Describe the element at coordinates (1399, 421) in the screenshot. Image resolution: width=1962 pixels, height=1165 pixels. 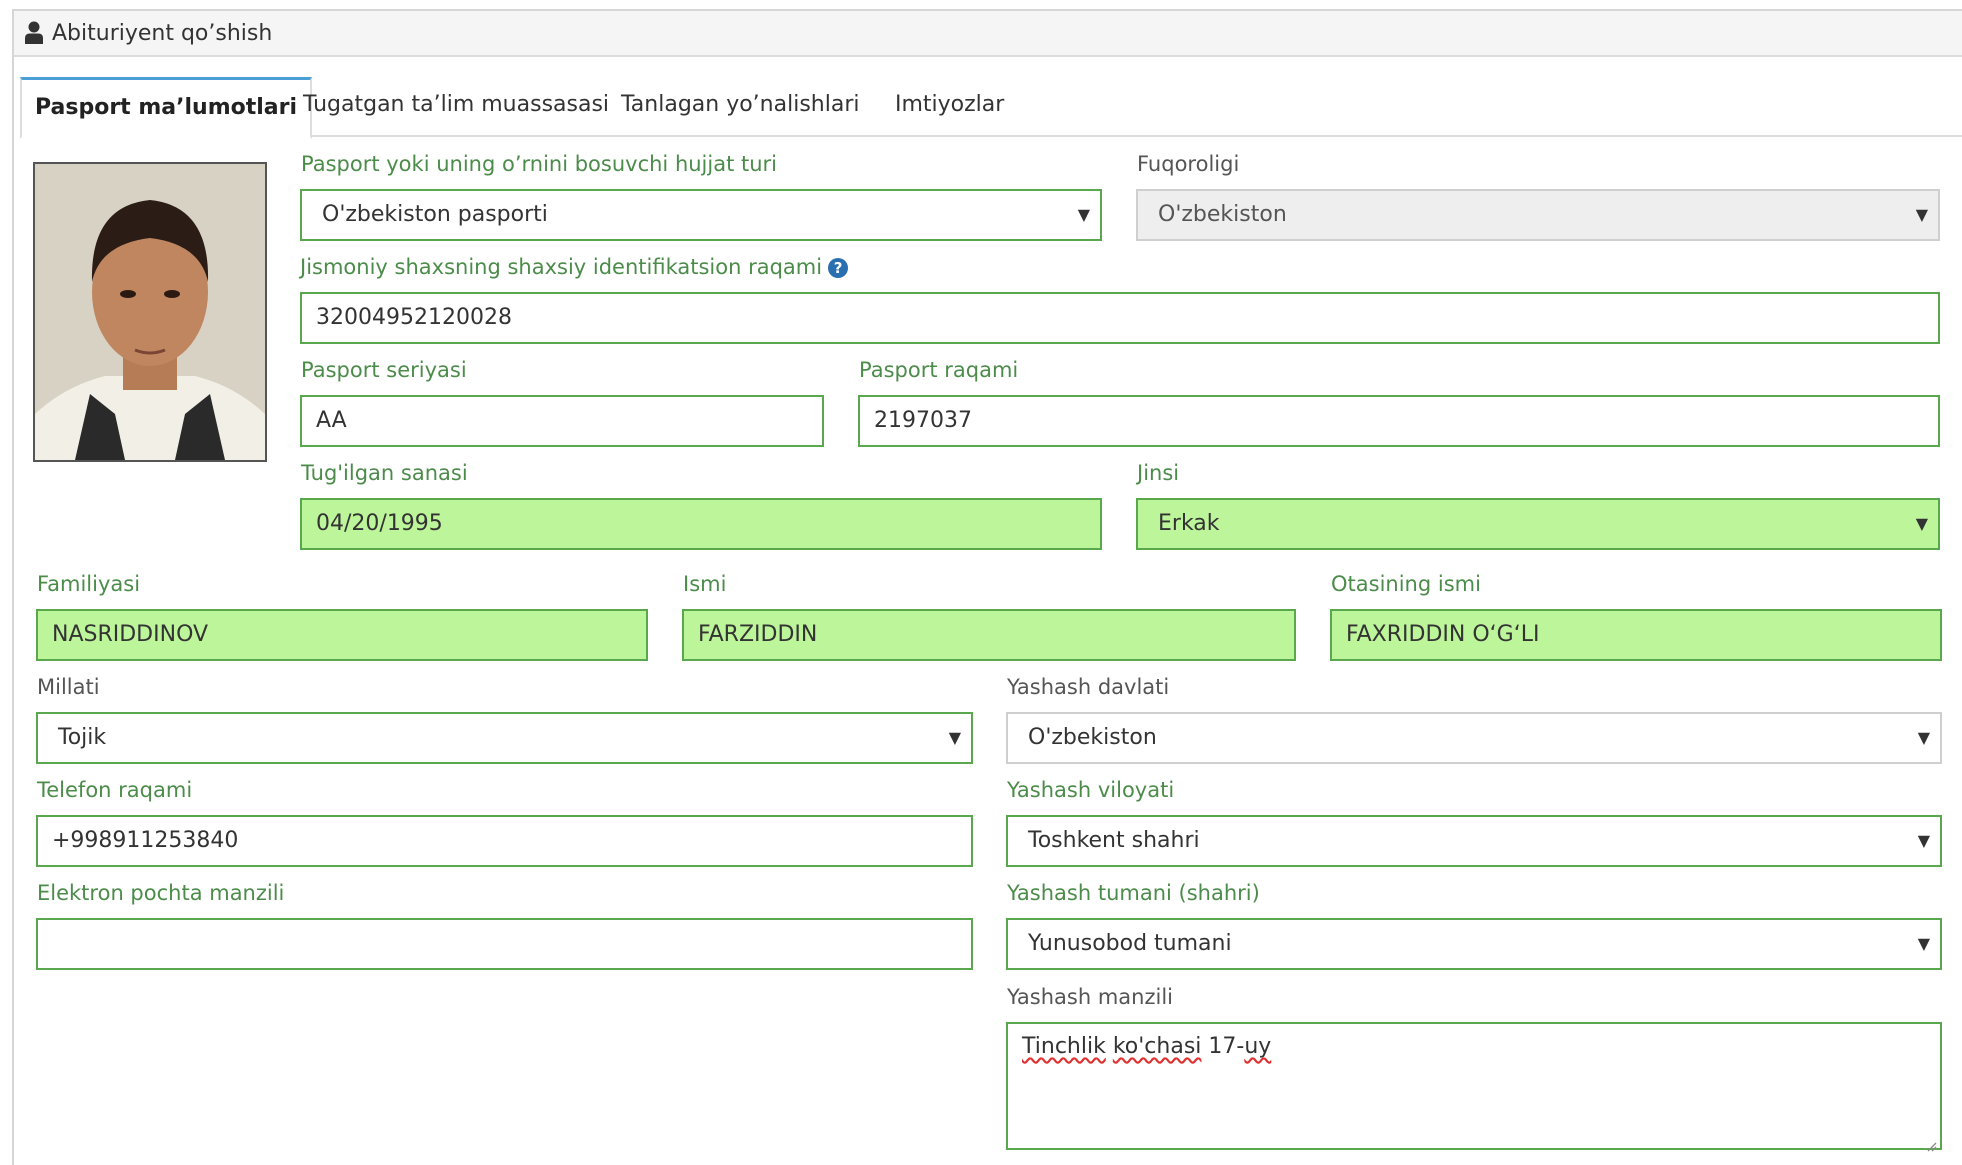
I see `passport-number-input: 2197037` at that location.